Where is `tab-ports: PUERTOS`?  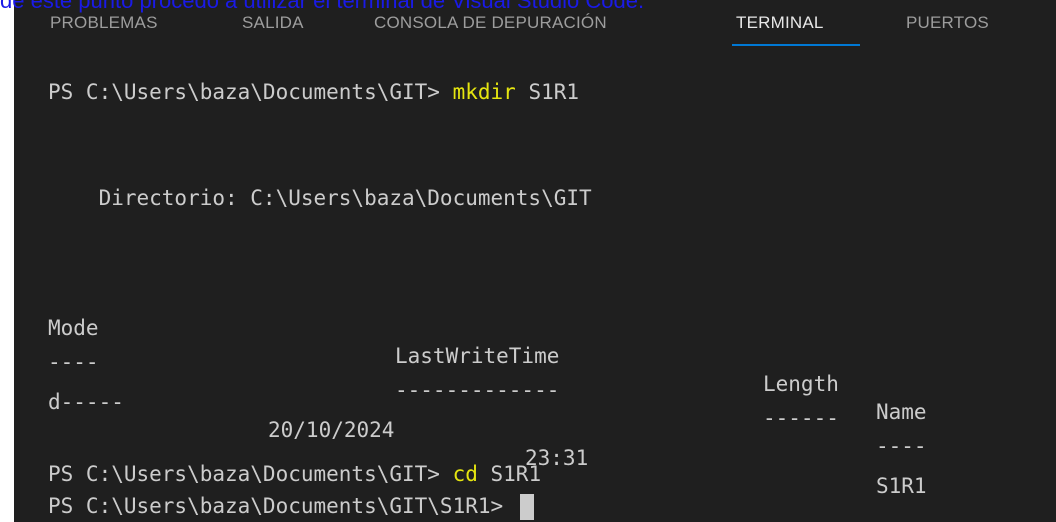
tab-ports: PUERTOS is located at coordinates (947, 23).